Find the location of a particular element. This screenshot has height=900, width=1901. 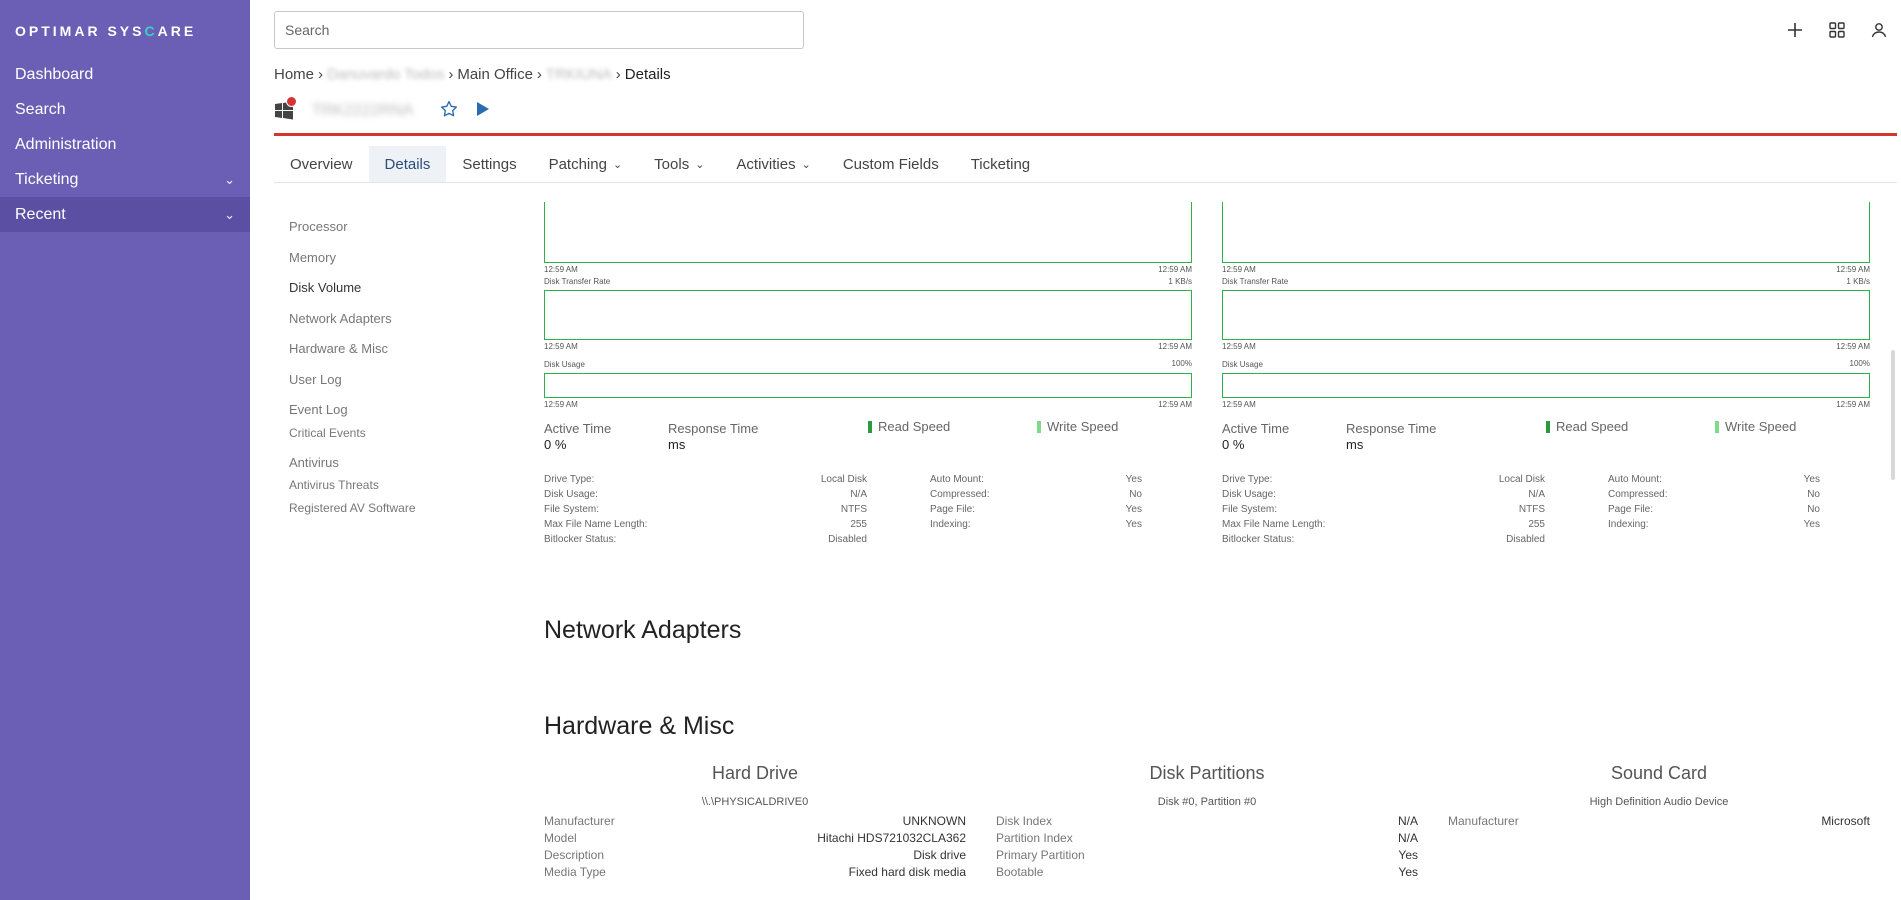

device-name: TRK2222RNA is located at coordinates (363, 110).